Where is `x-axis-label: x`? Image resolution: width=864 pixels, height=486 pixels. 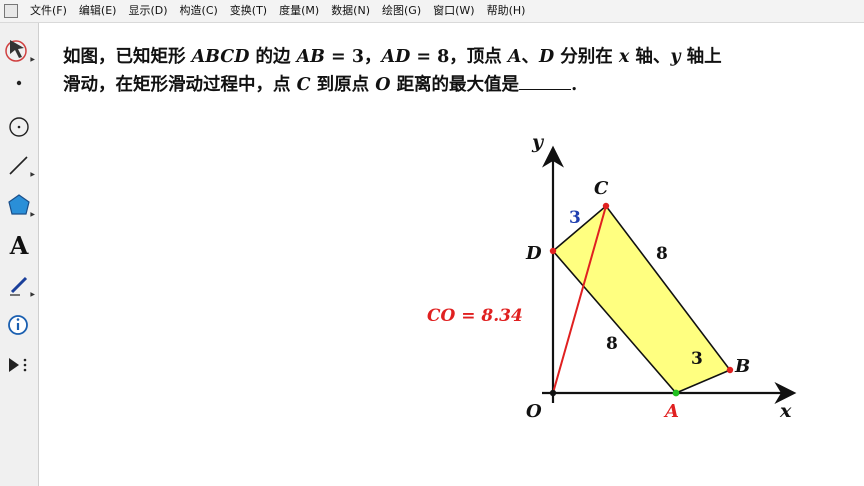 x-axis-label: x is located at coordinates (785, 411).